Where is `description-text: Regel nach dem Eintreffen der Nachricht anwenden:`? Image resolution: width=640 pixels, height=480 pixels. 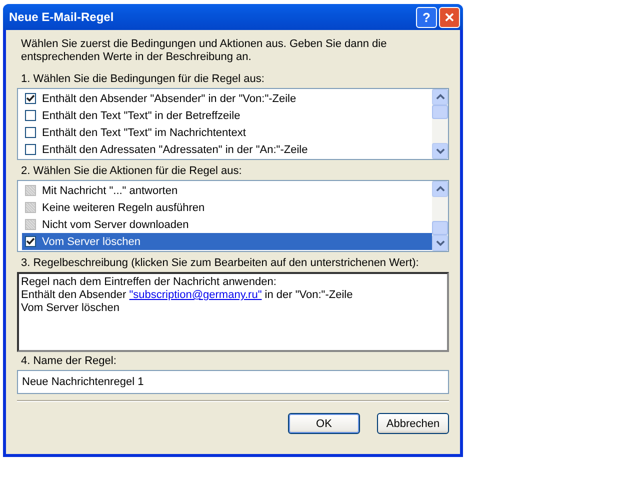 description-text: Regel nach dem Eintreffen der Nachricht anwenden: is located at coordinates (148, 282).